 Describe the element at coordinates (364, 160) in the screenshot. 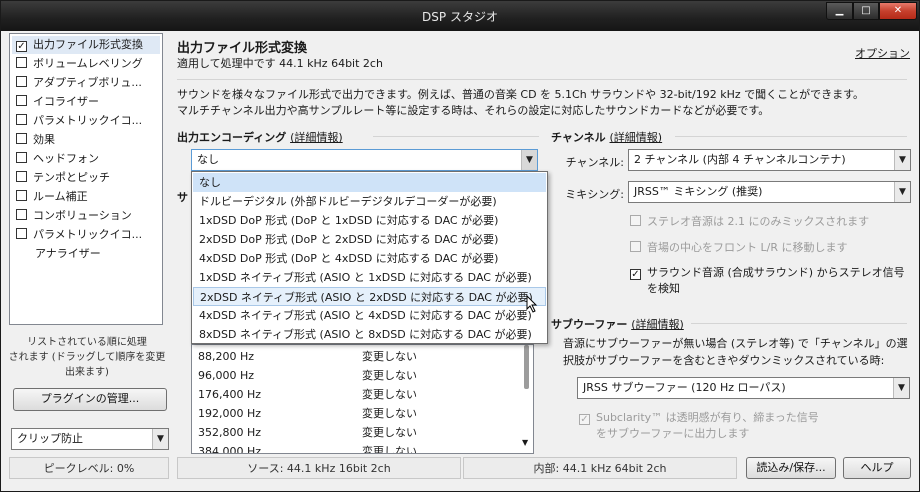

I see `encoding-select: なし ▼` at that location.